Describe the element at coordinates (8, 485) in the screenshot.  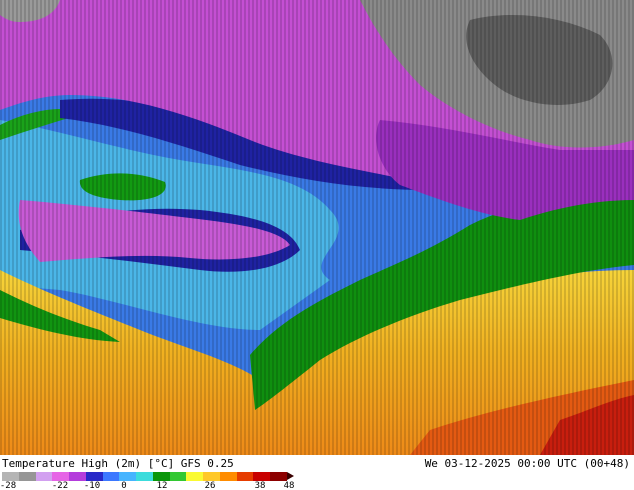
I see `colorbar-tick-label: -28` at that location.